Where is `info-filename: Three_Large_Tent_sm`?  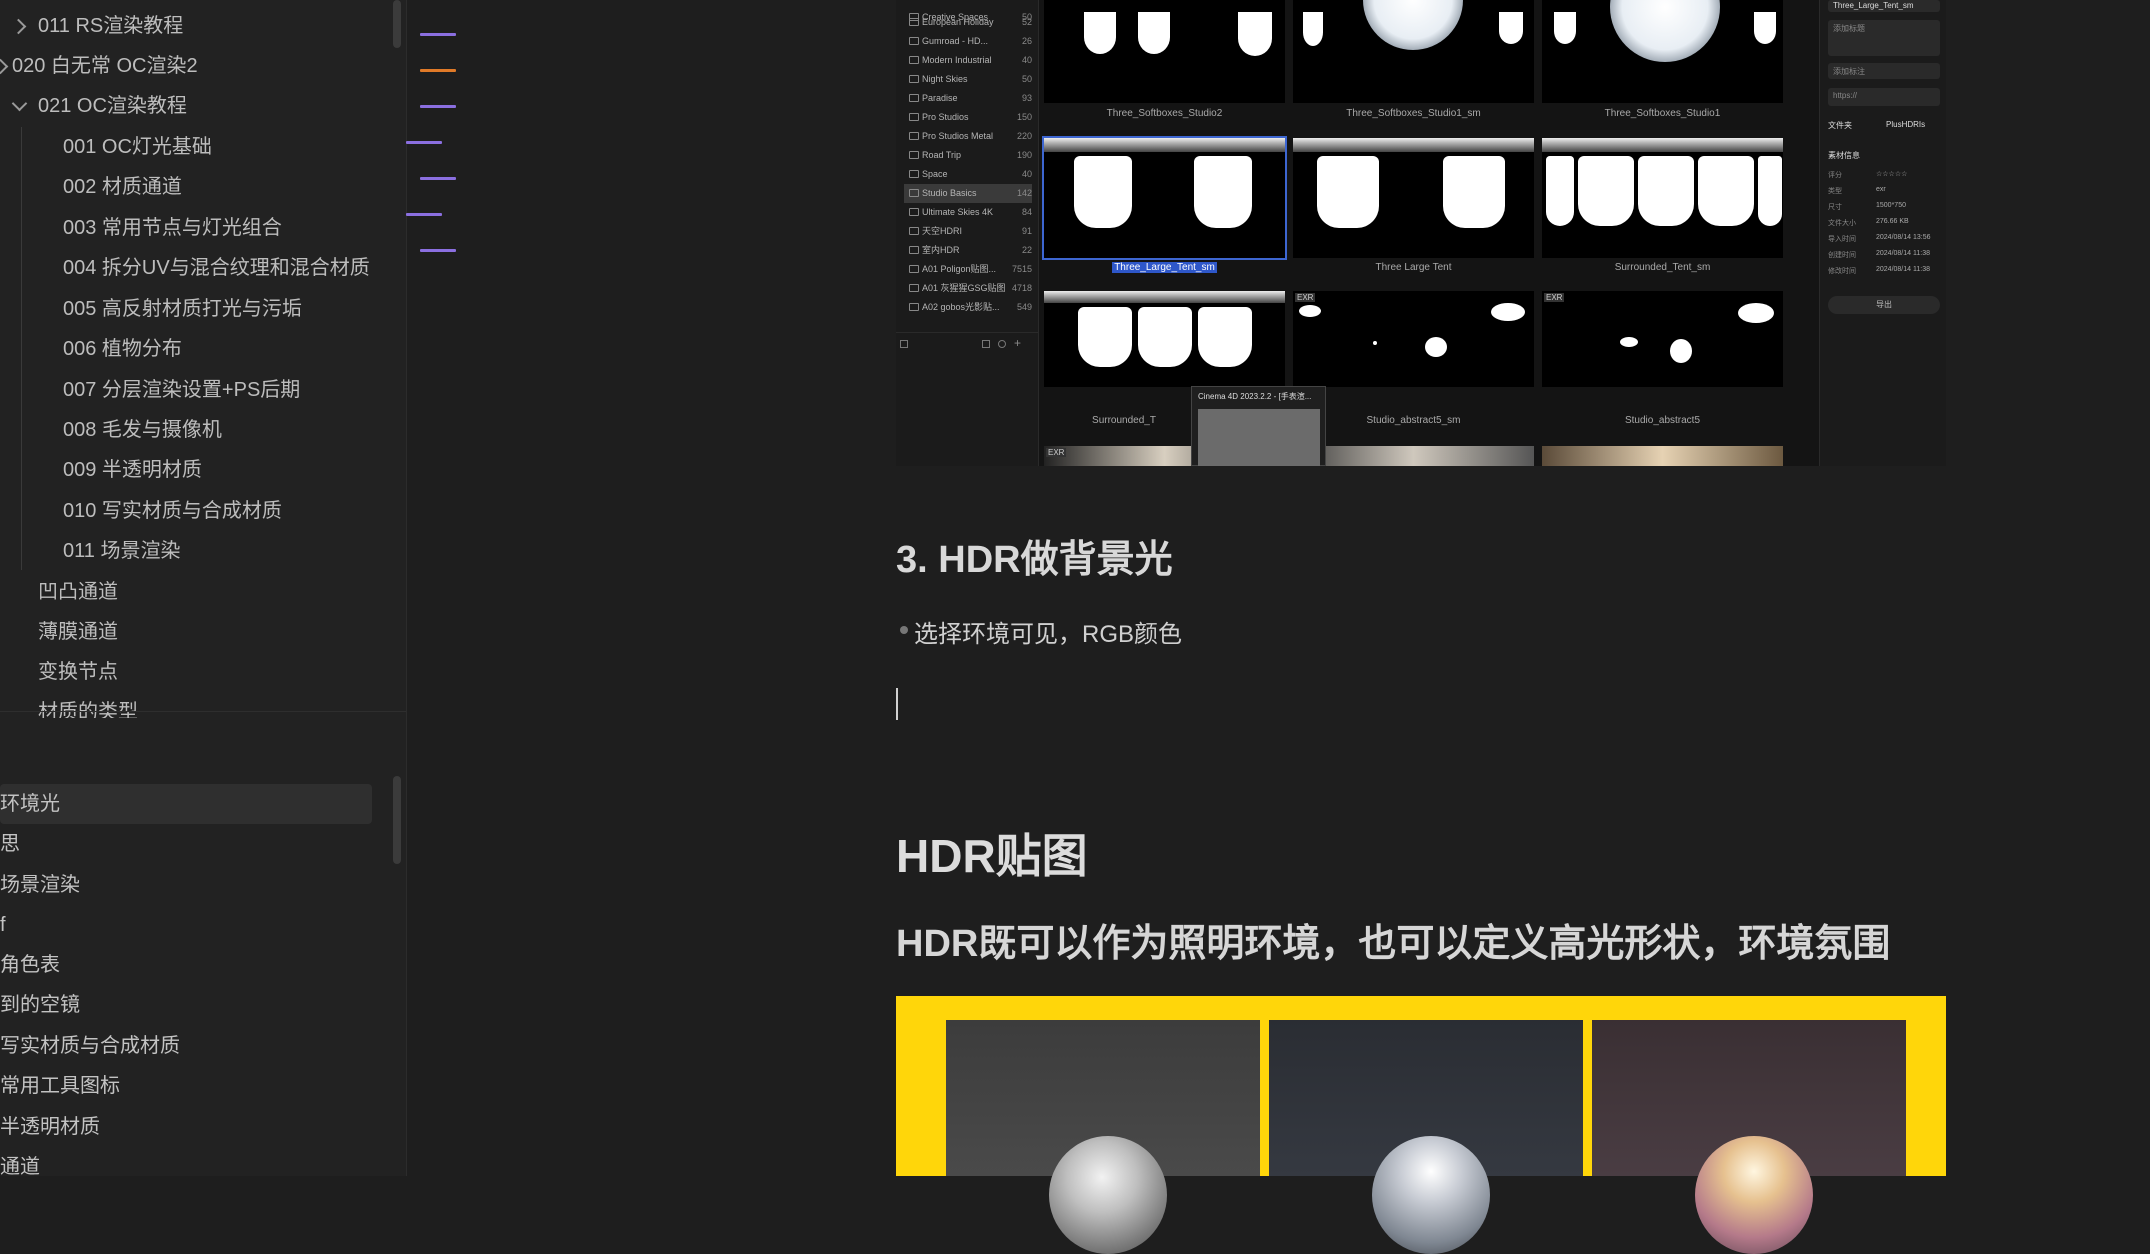 info-filename: Three_Large_Tent_sm is located at coordinates (1884, 6).